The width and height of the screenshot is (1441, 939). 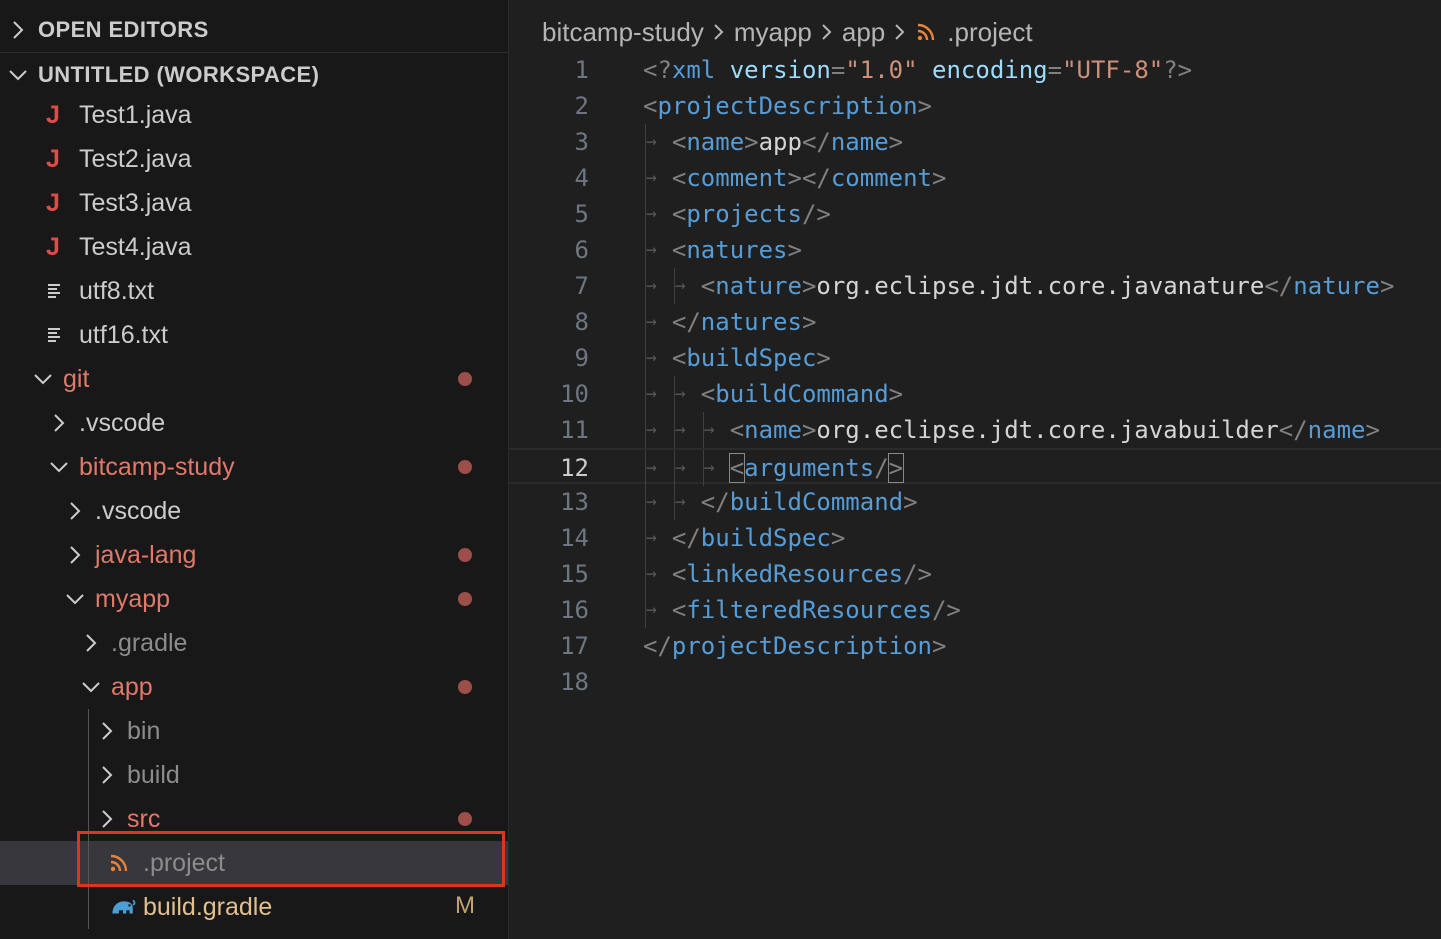 What do you see at coordinates (758, 286) in the screenshot?
I see `code-token: nature` at bounding box center [758, 286].